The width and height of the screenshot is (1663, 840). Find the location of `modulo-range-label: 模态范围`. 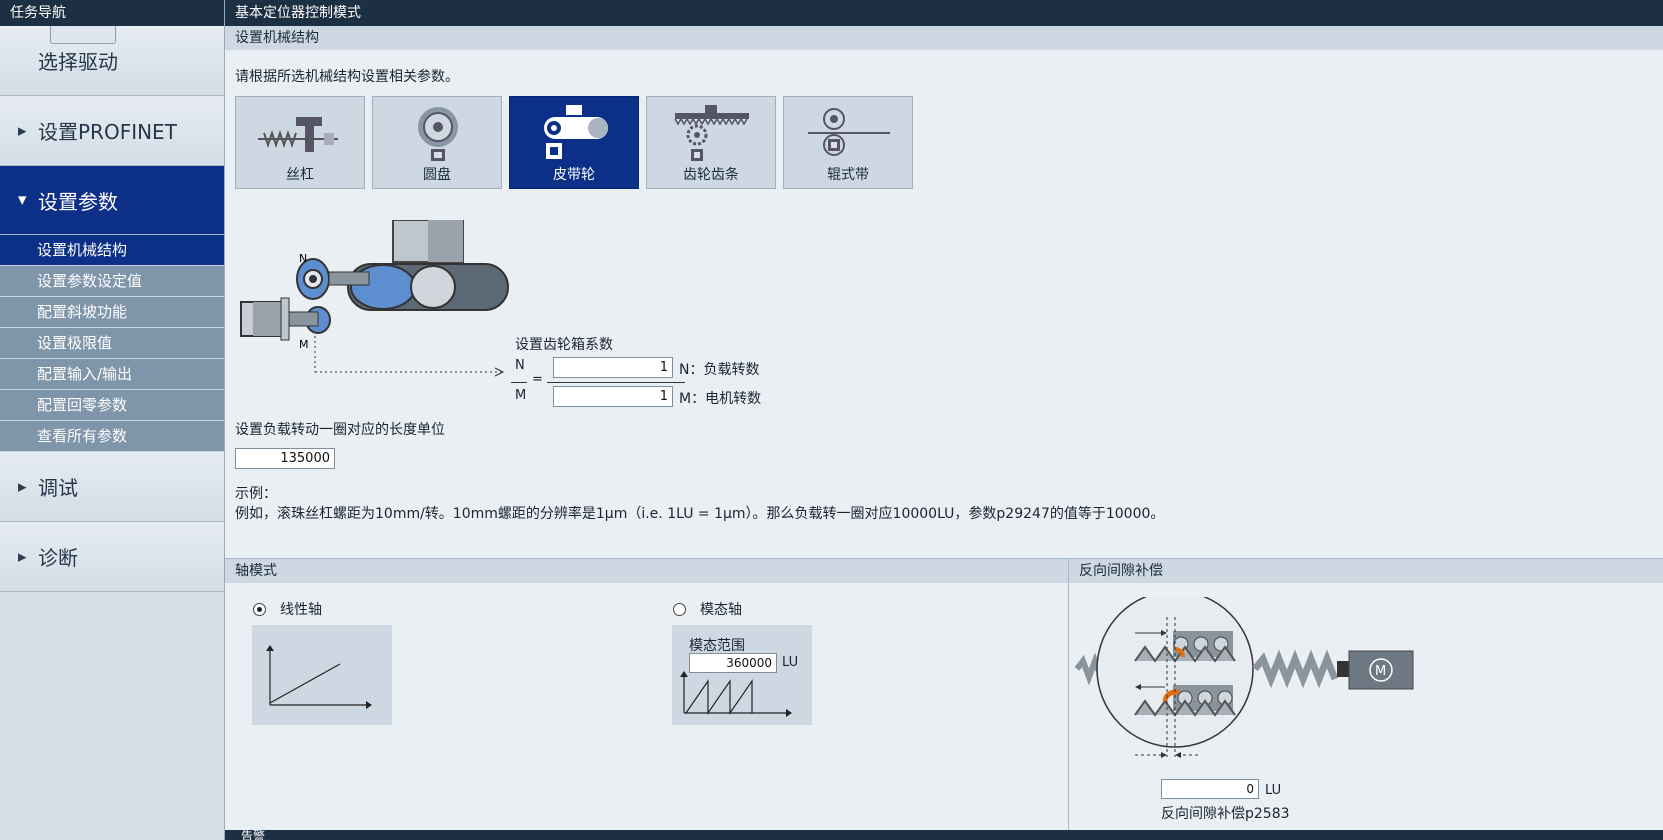

modulo-range-label: 模态范围 is located at coordinates (717, 646).